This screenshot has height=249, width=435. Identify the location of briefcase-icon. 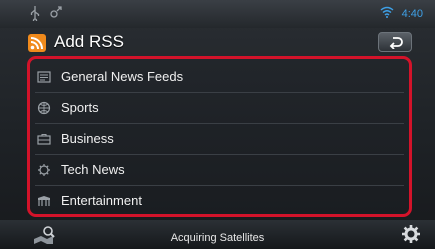
(44, 139).